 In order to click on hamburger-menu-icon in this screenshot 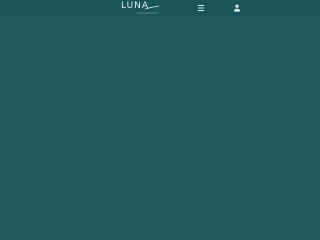, I will do `click(201, 8)`.